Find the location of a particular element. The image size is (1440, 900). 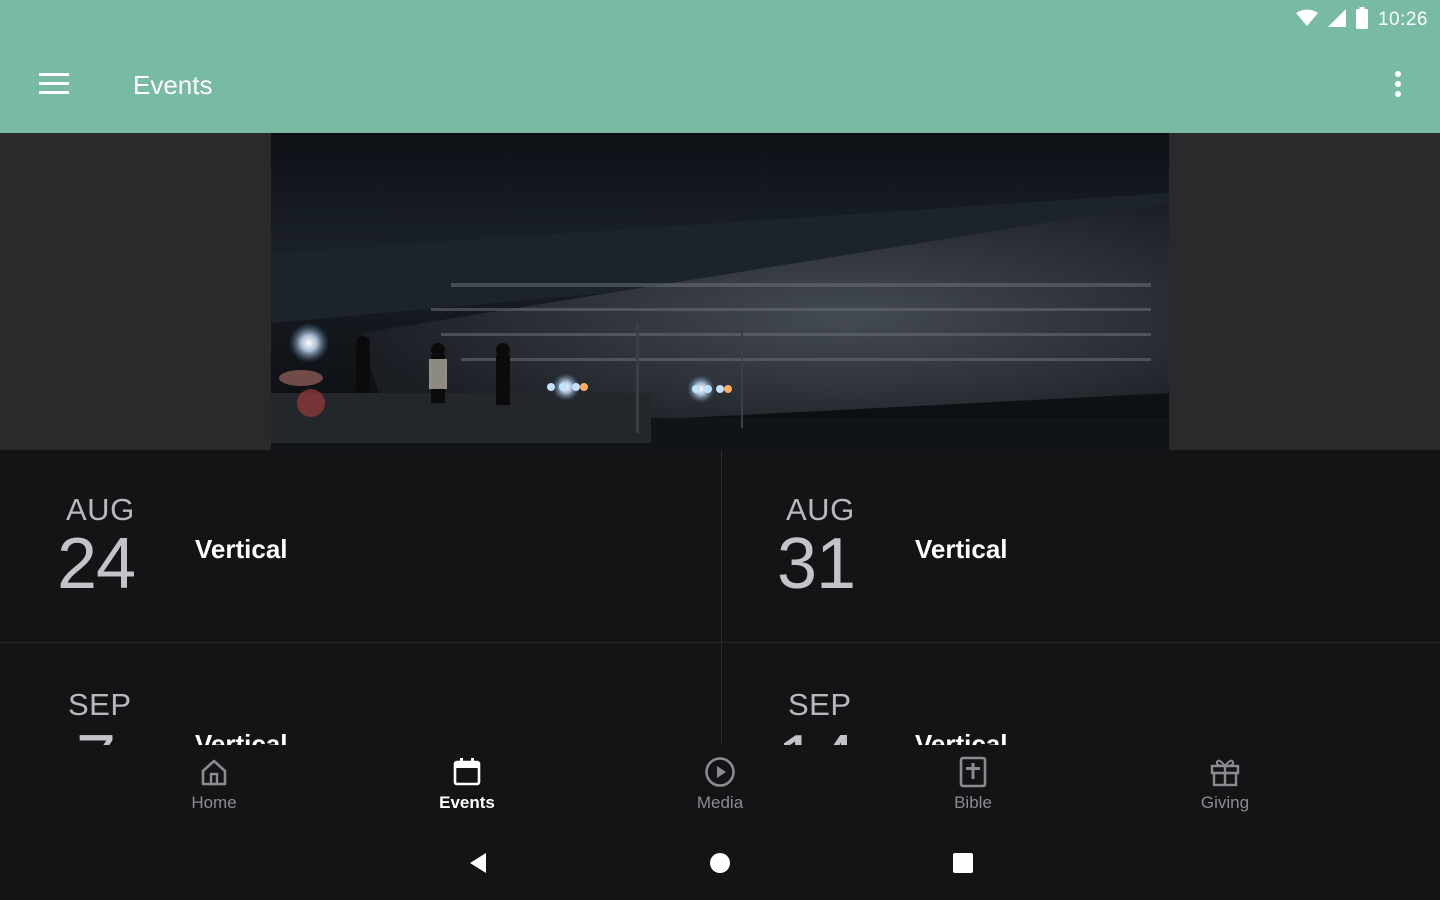

back-icon is located at coordinates (478, 865).